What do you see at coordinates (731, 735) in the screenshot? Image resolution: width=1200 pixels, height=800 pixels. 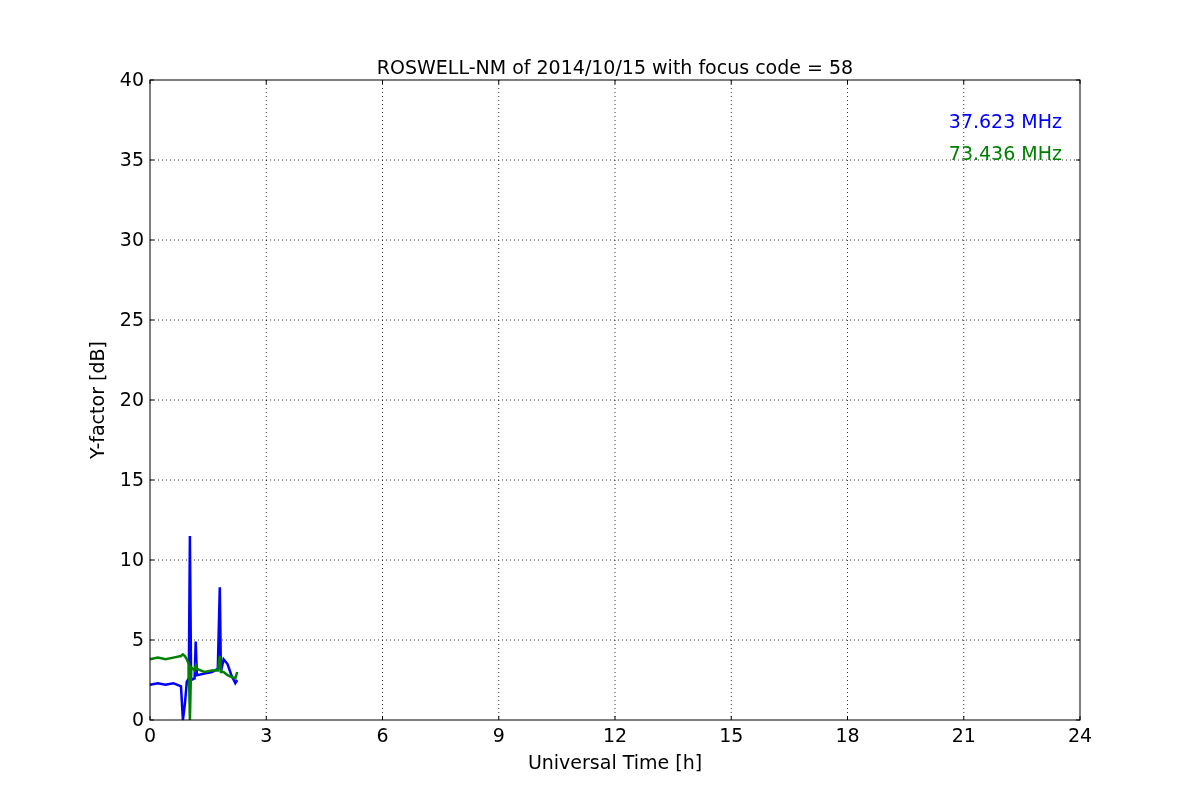 I see `x-tick-label: 15` at bounding box center [731, 735].